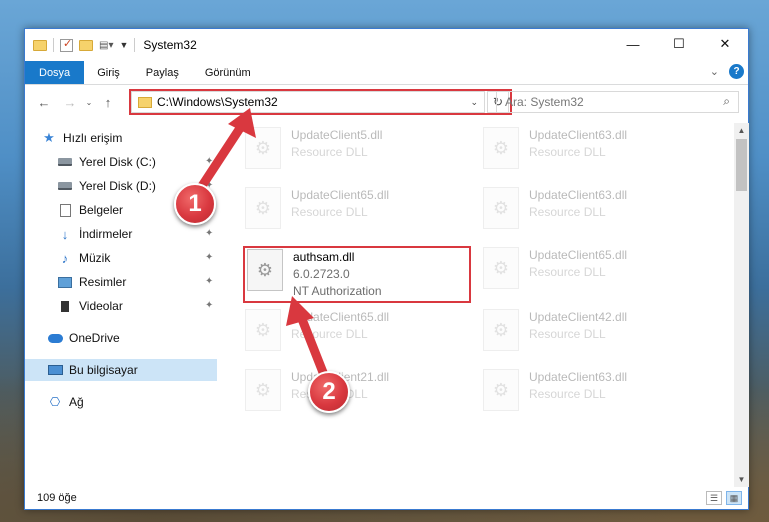  Describe the element at coordinates (226, 149) in the screenshot. I see `arrow-to-address-bar` at that location.